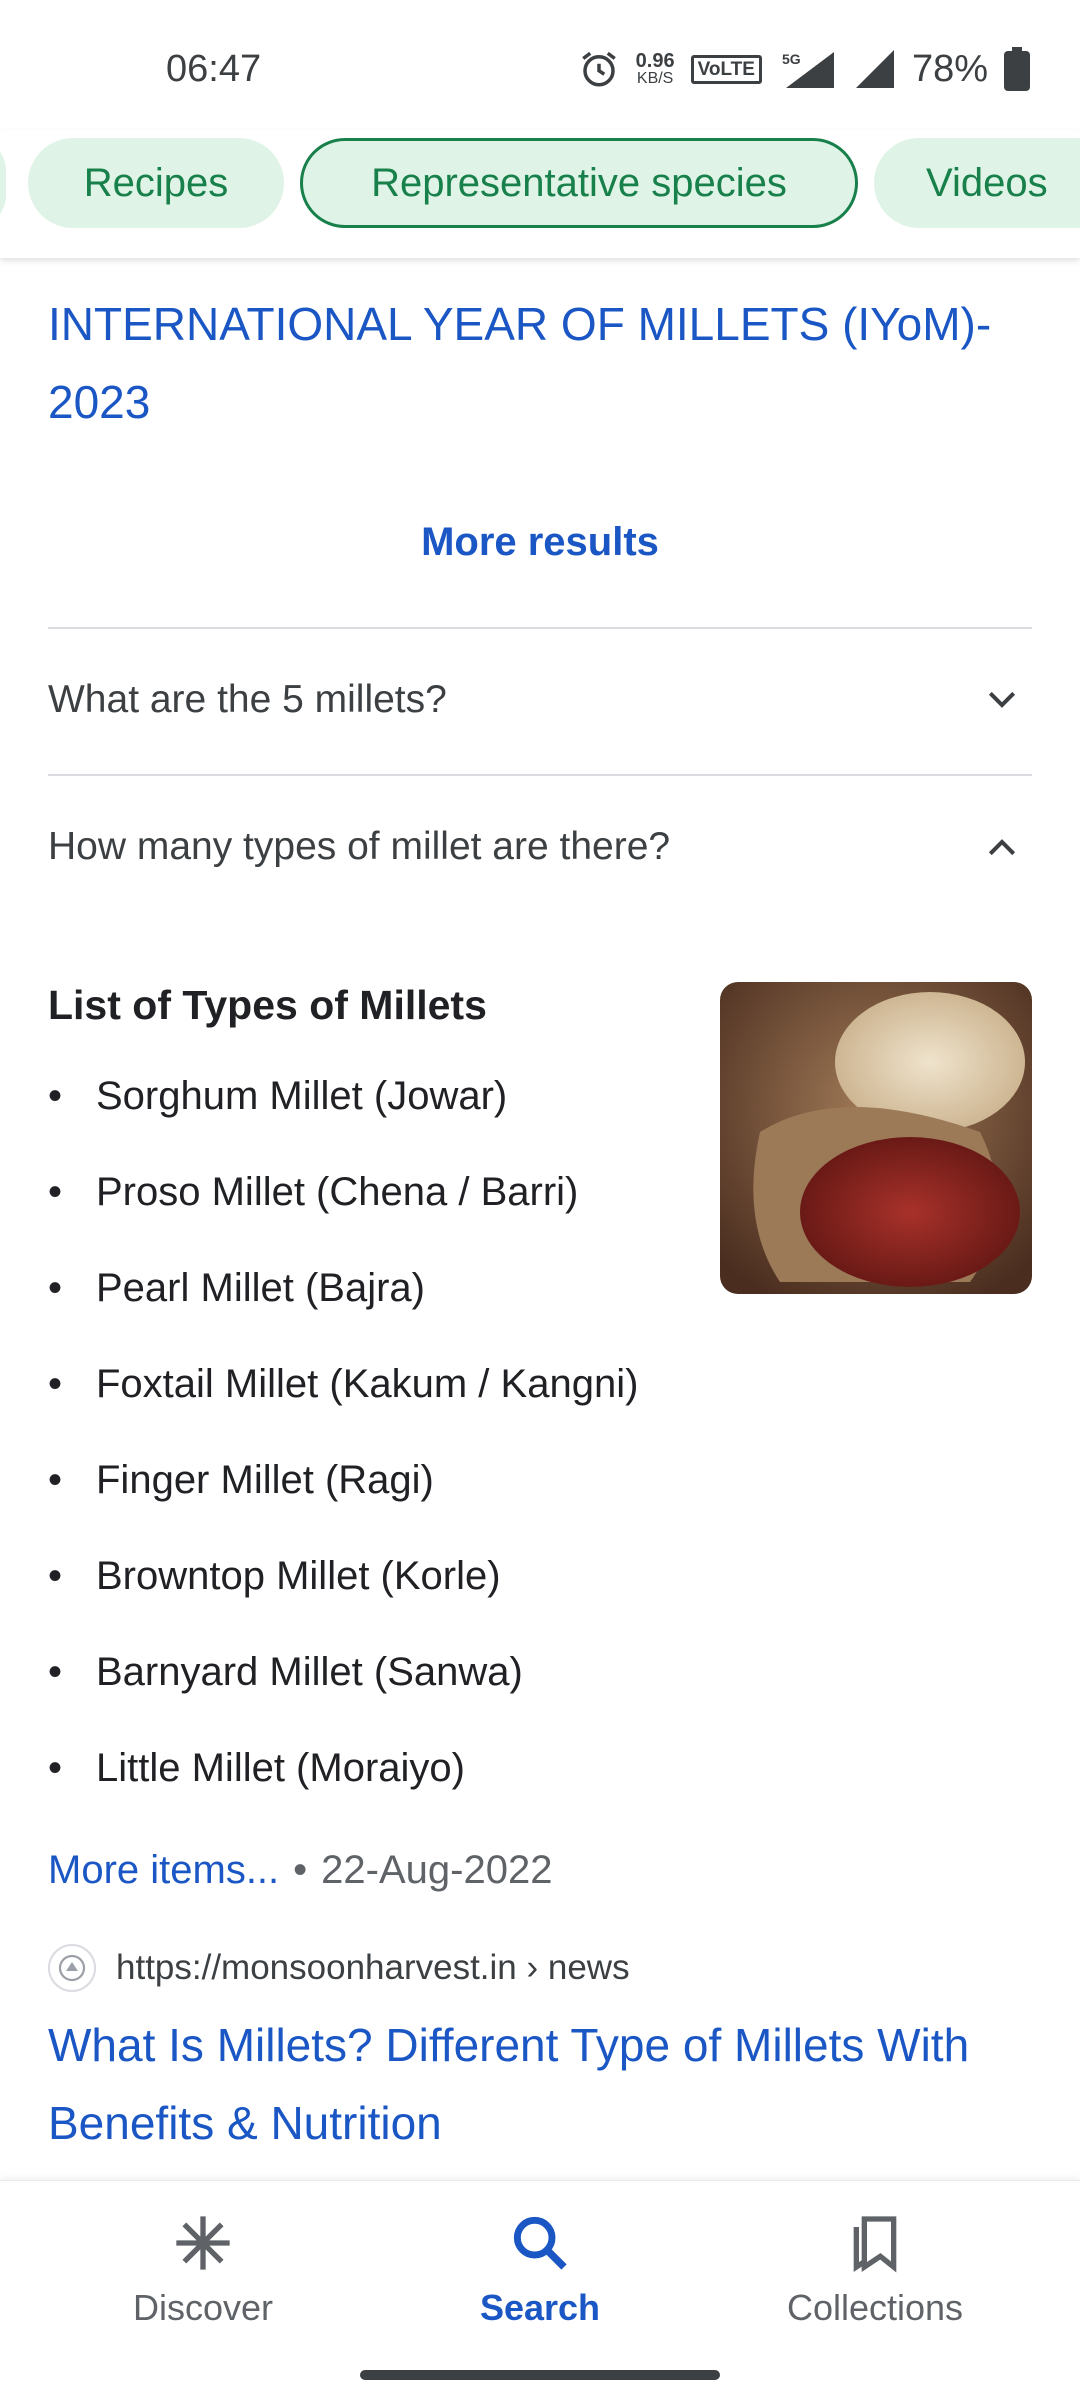 The width and height of the screenshot is (1080, 2401). I want to click on top-result-title-line2: 2023, so click(99, 402).